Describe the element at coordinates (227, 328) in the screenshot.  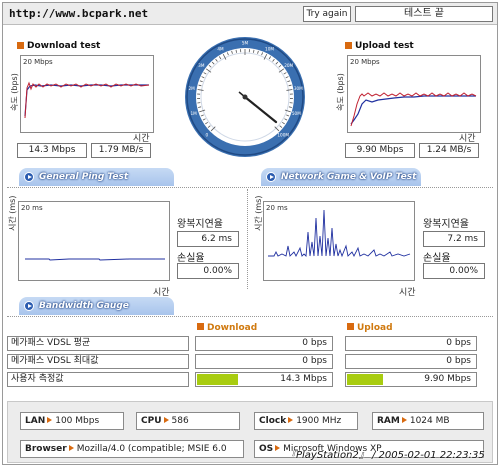
I see `bandwidth-download-header: Download` at that location.